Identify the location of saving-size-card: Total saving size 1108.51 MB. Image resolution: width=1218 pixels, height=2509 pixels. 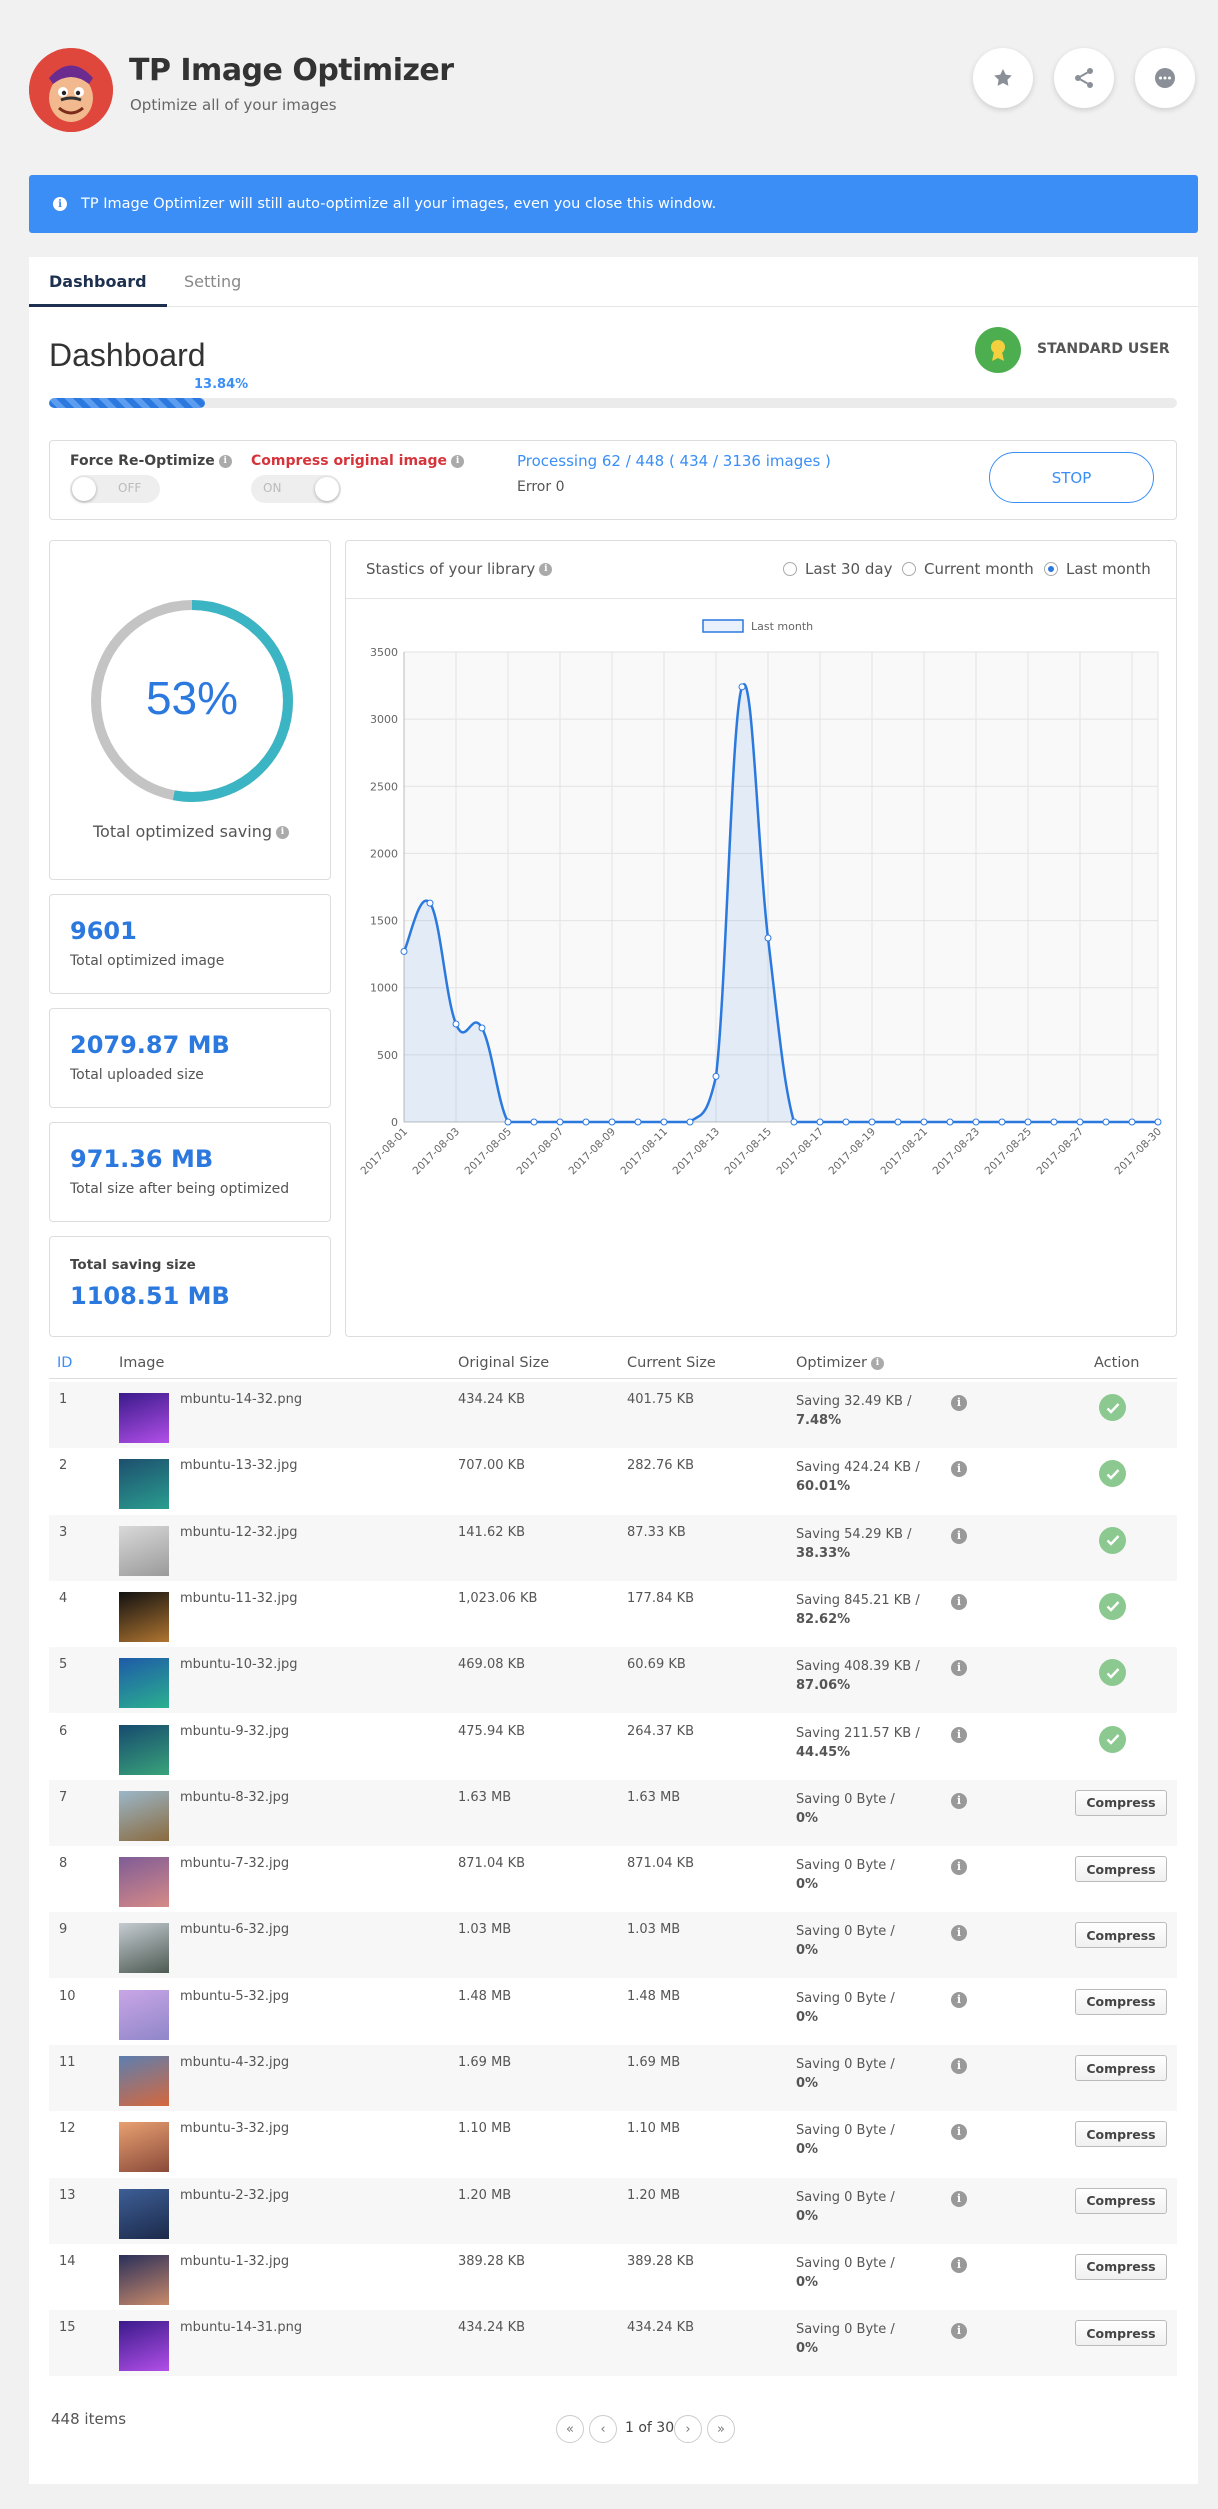
(190, 1286).